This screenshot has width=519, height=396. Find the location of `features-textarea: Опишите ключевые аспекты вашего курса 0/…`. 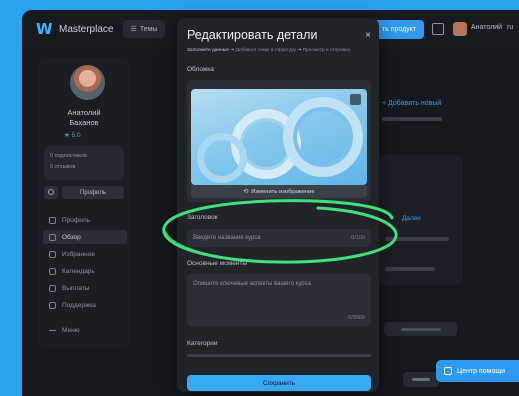

features-textarea: Опишите ключевые аспекты вашего курса 0/… is located at coordinates (279, 300).